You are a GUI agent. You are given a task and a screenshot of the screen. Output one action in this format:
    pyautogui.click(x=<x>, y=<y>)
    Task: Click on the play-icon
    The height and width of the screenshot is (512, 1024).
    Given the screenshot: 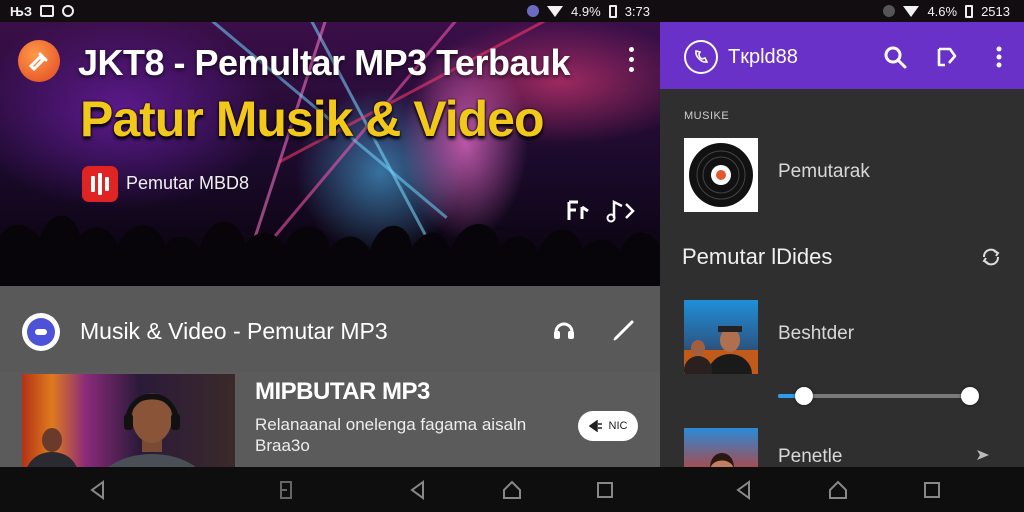 What is the action you would take?
    pyautogui.click(x=595, y=426)
    